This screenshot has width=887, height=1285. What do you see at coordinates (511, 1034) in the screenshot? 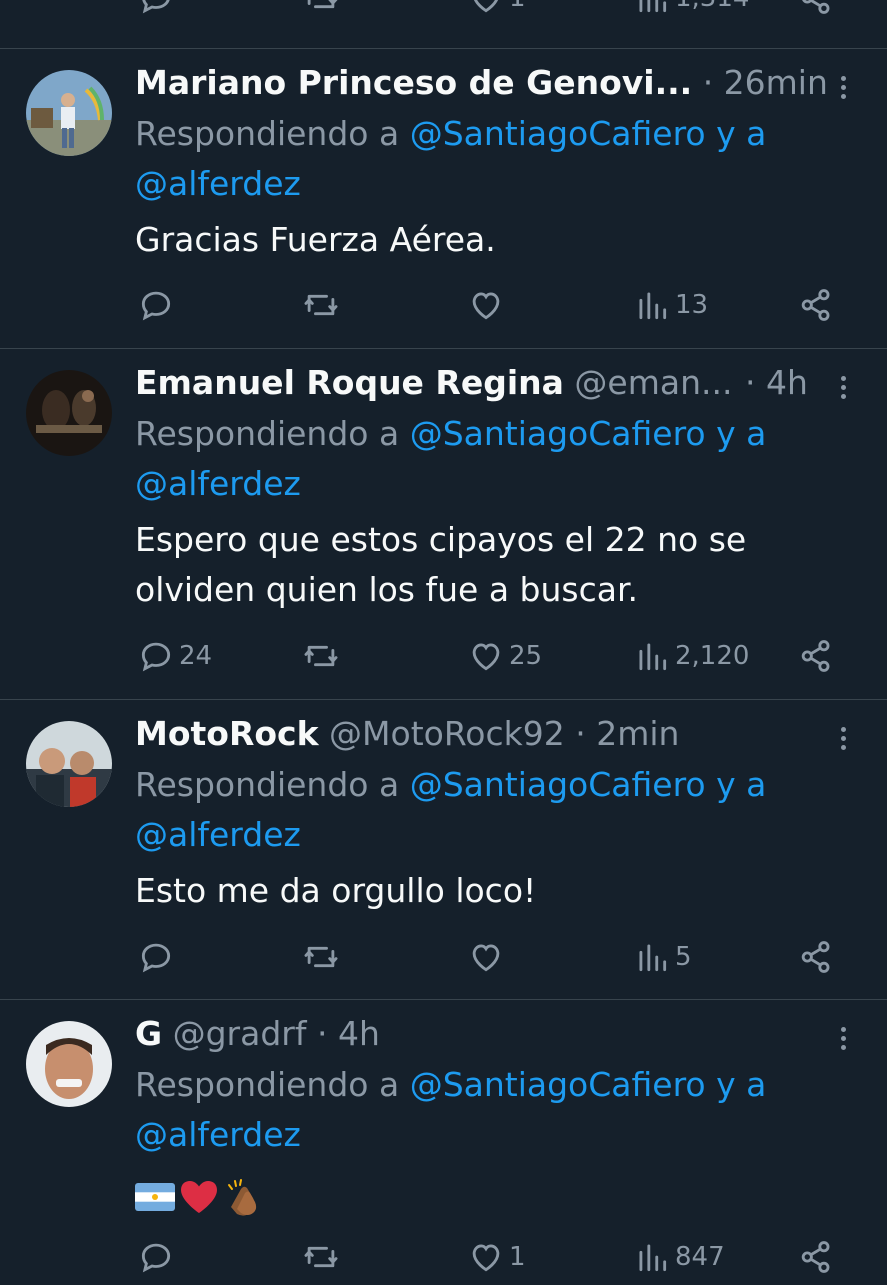
I see `tweet-header: G @gradrf · 4h` at bounding box center [511, 1034].